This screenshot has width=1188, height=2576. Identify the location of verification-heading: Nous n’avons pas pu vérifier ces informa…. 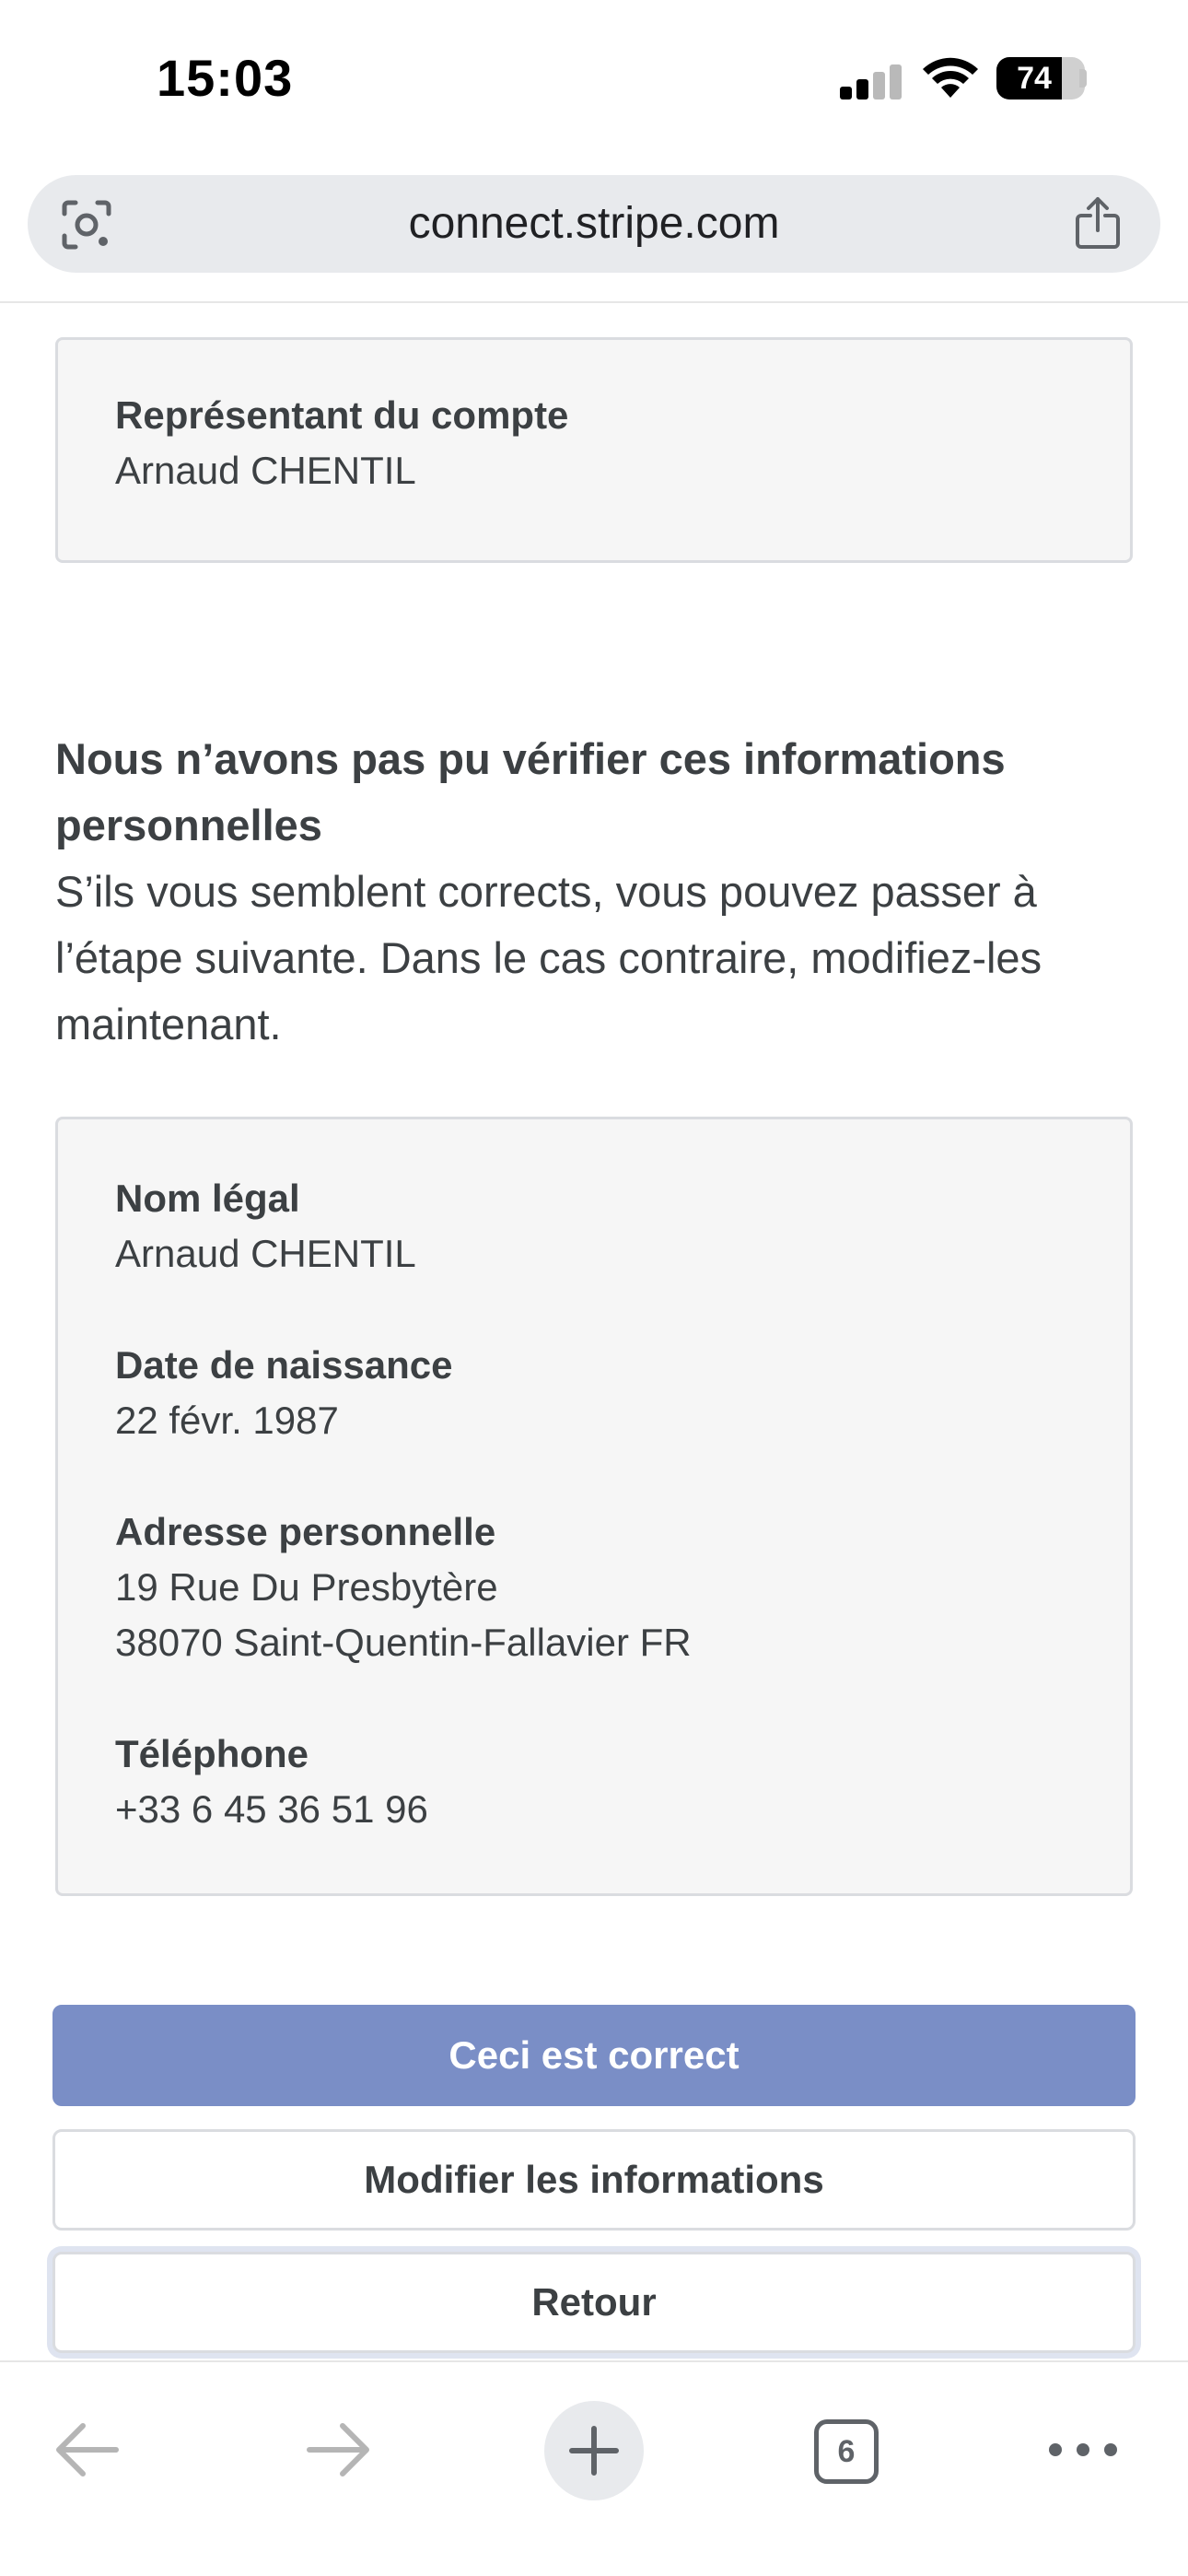
(594, 792).